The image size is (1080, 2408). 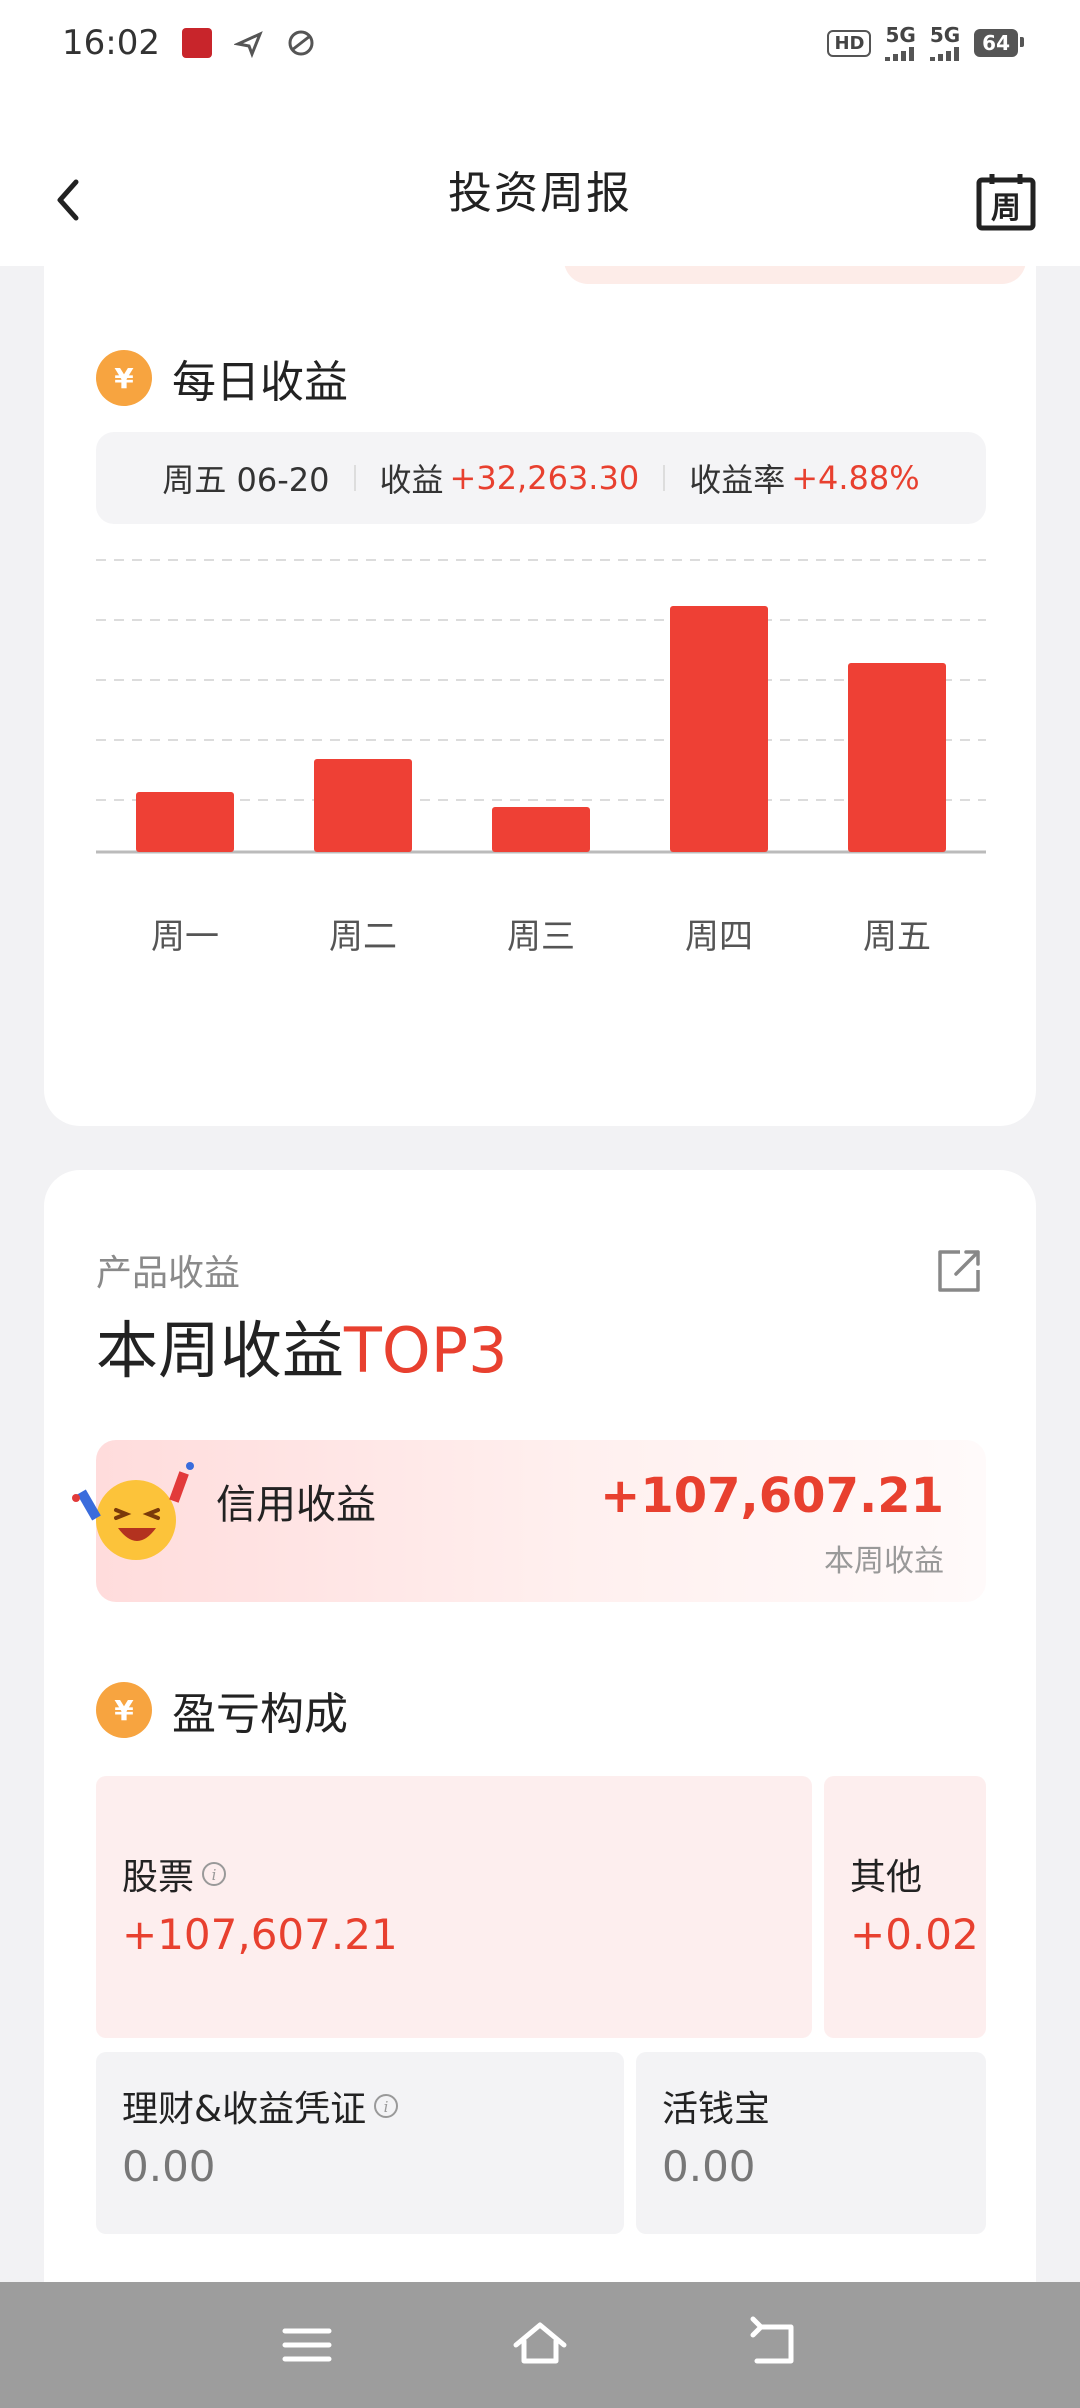 What do you see at coordinates (772, 1496) in the screenshot?
I see `top-product-value: +107,607.21` at bounding box center [772, 1496].